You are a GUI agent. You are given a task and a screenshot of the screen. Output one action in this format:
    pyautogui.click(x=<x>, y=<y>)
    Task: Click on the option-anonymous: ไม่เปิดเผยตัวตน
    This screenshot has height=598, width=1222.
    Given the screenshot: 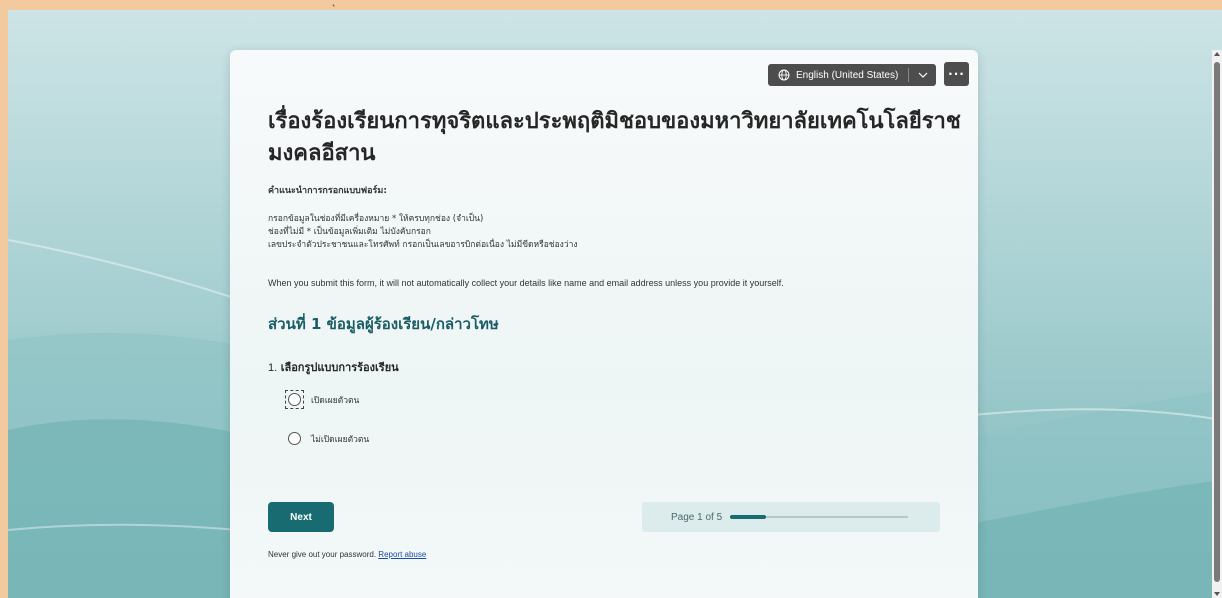 What is the action you would take?
    pyautogui.click(x=327, y=438)
    